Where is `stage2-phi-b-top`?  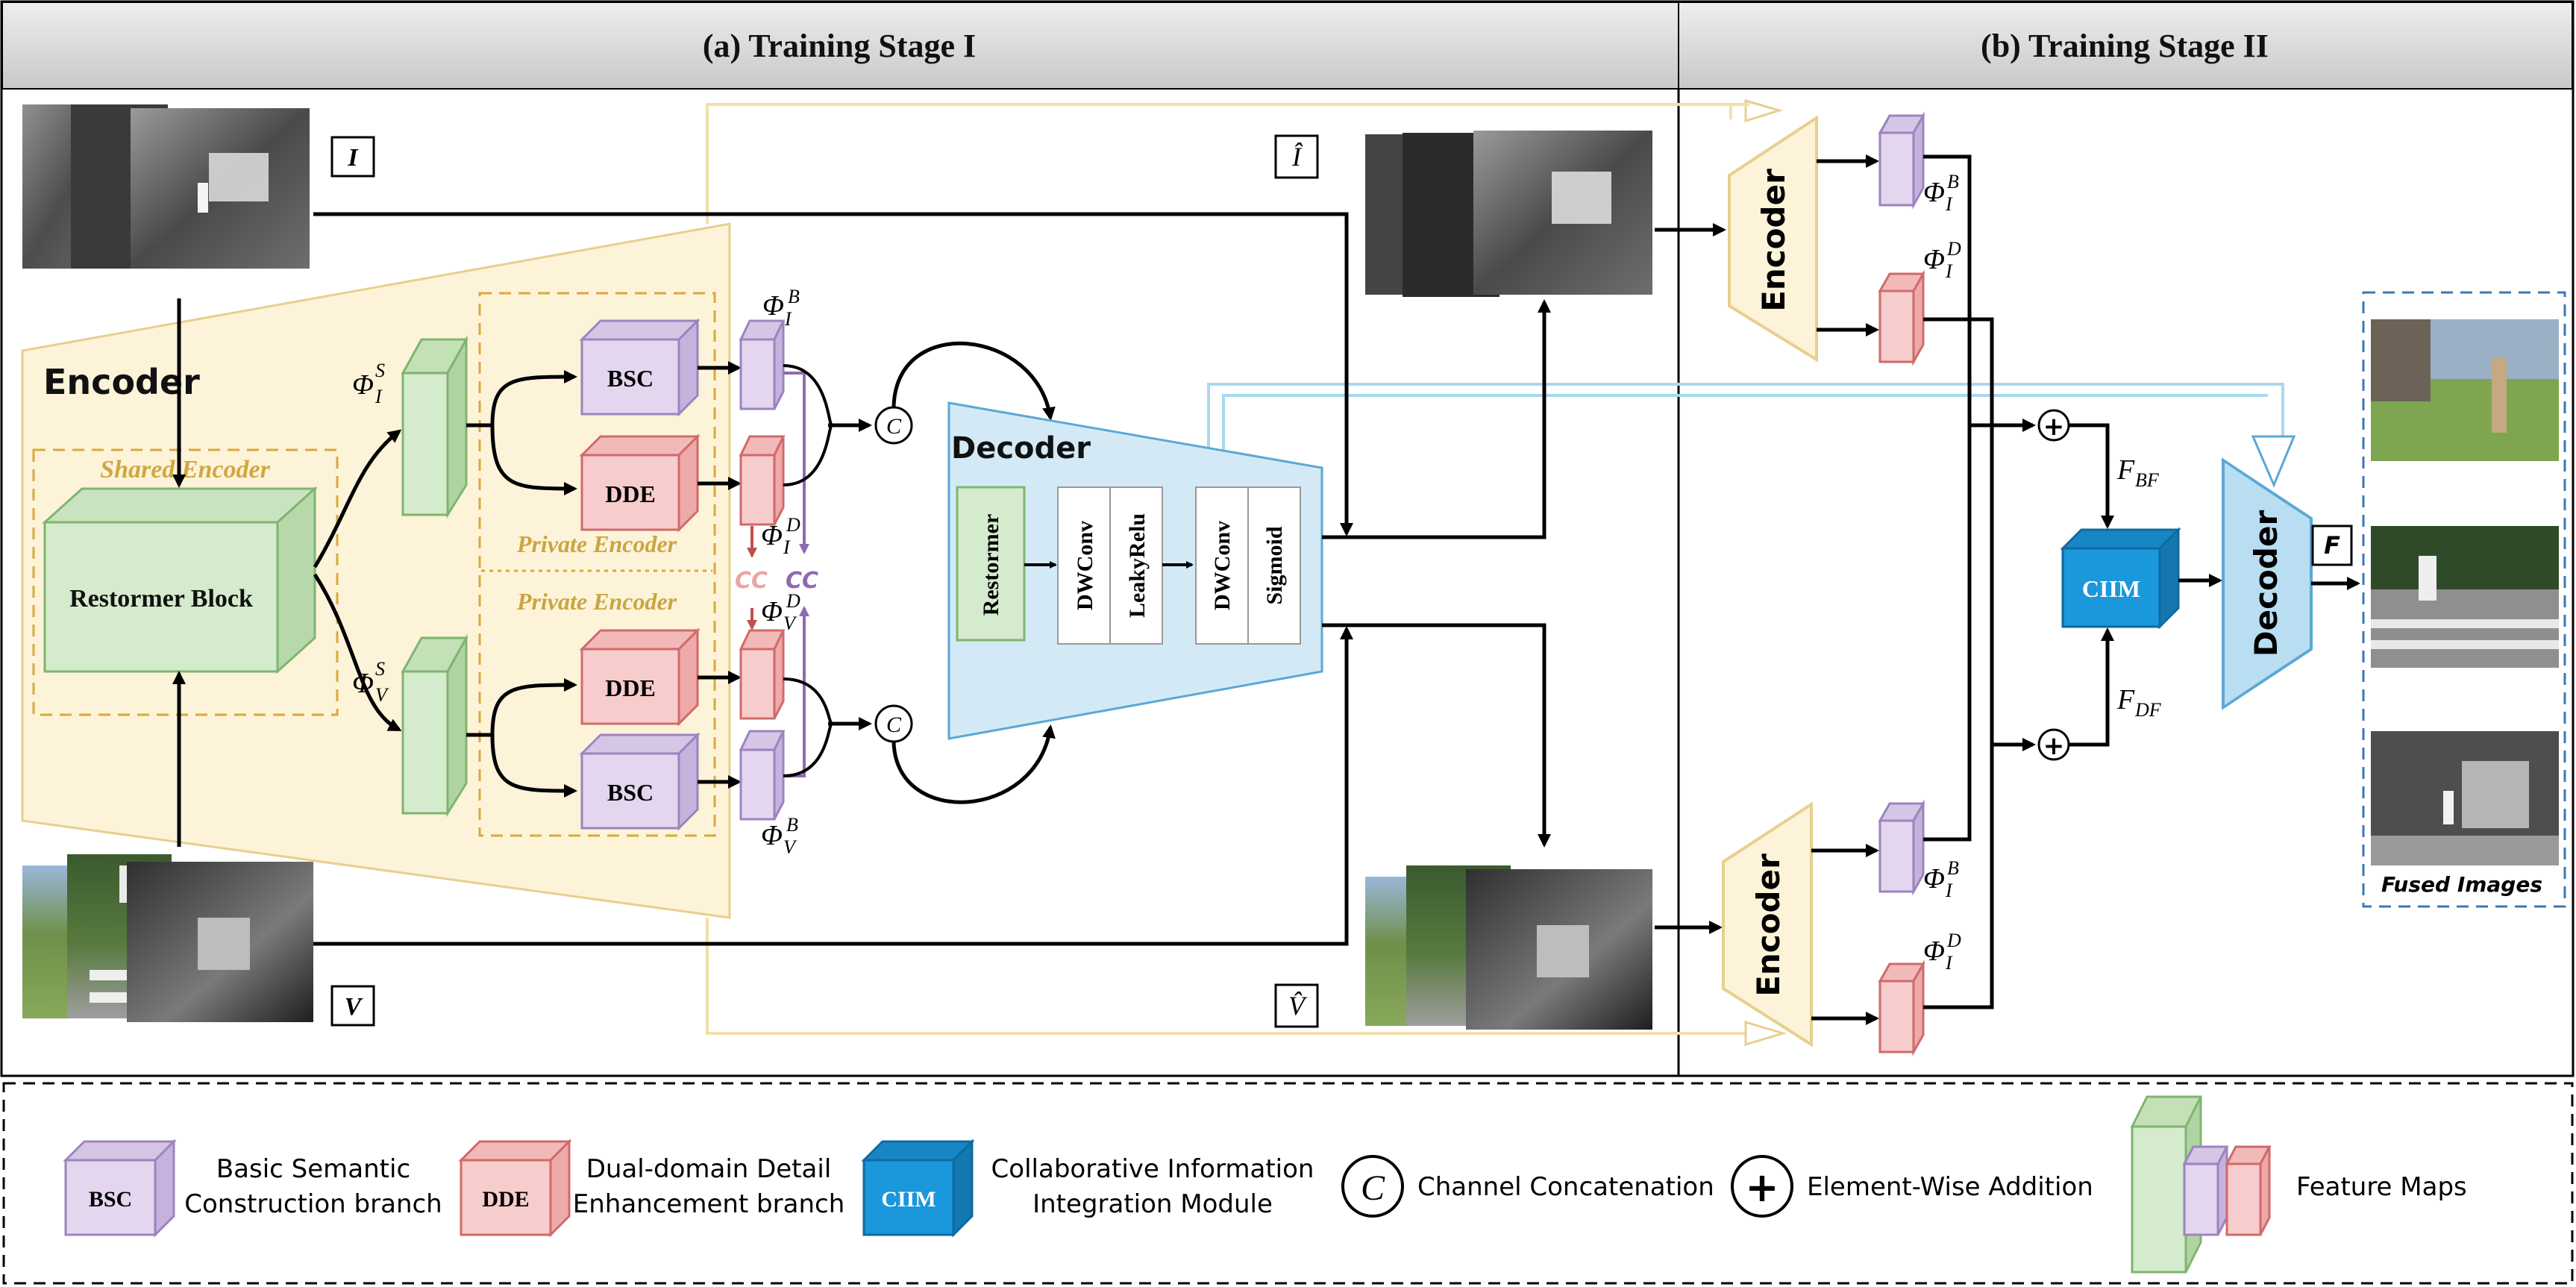 stage2-phi-b-top is located at coordinates (1901, 160).